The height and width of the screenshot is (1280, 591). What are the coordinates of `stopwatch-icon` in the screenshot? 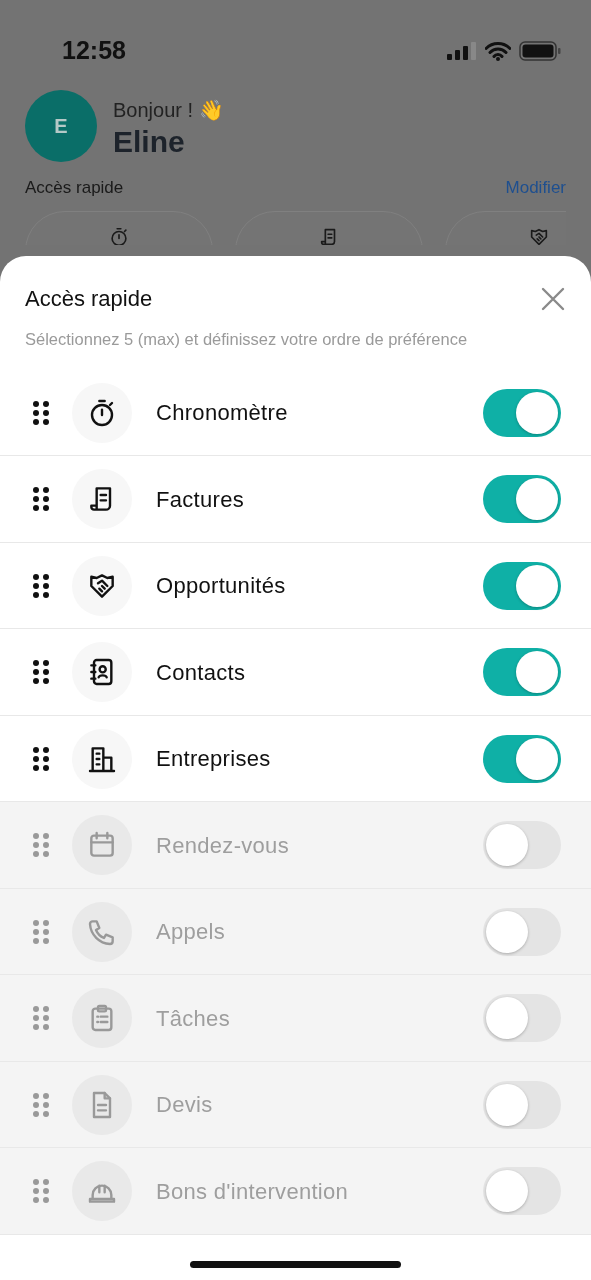 It's located at (119, 235).